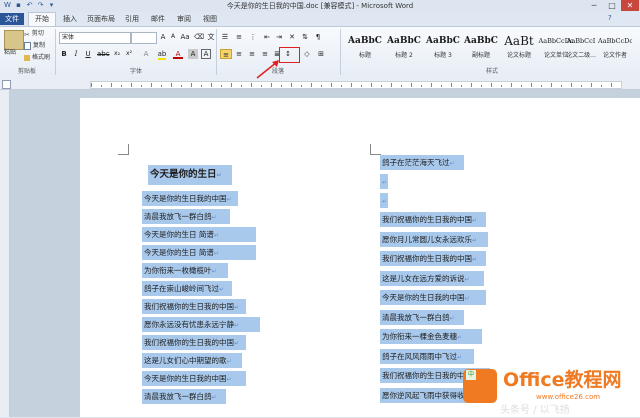 Image resolution: width=640 pixels, height=418 pixels. What do you see at coordinates (481, 47) in the screenshot?
I see `style-subtitle: AaBbC 副标题` at bounding box center [481, 47].